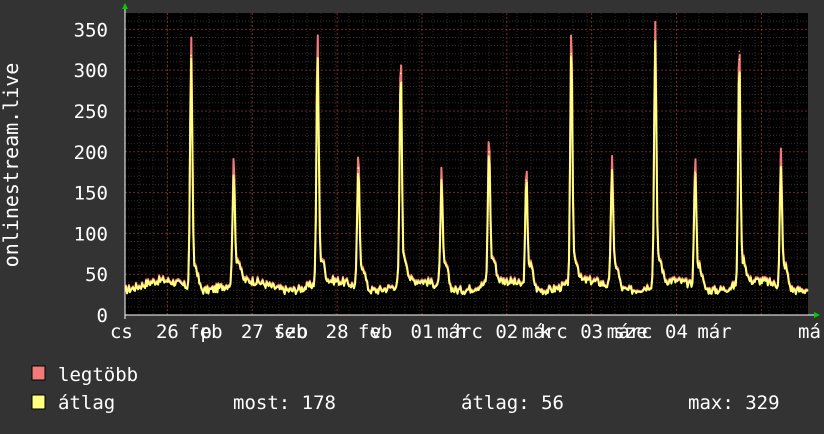 The width and height of the screenshot is (824, 434). Describe the element at coordinates (817, 315) in the screenshot. I see `x-axis-arrow-icon` at that location.